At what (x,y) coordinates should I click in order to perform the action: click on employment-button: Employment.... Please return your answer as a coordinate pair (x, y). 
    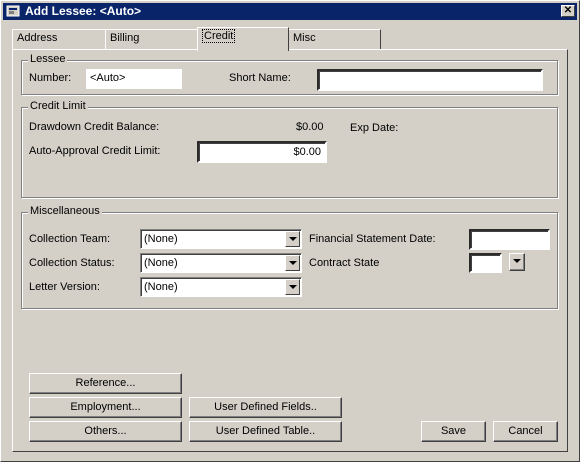
    Looking at the image, I should click on (105, 407).